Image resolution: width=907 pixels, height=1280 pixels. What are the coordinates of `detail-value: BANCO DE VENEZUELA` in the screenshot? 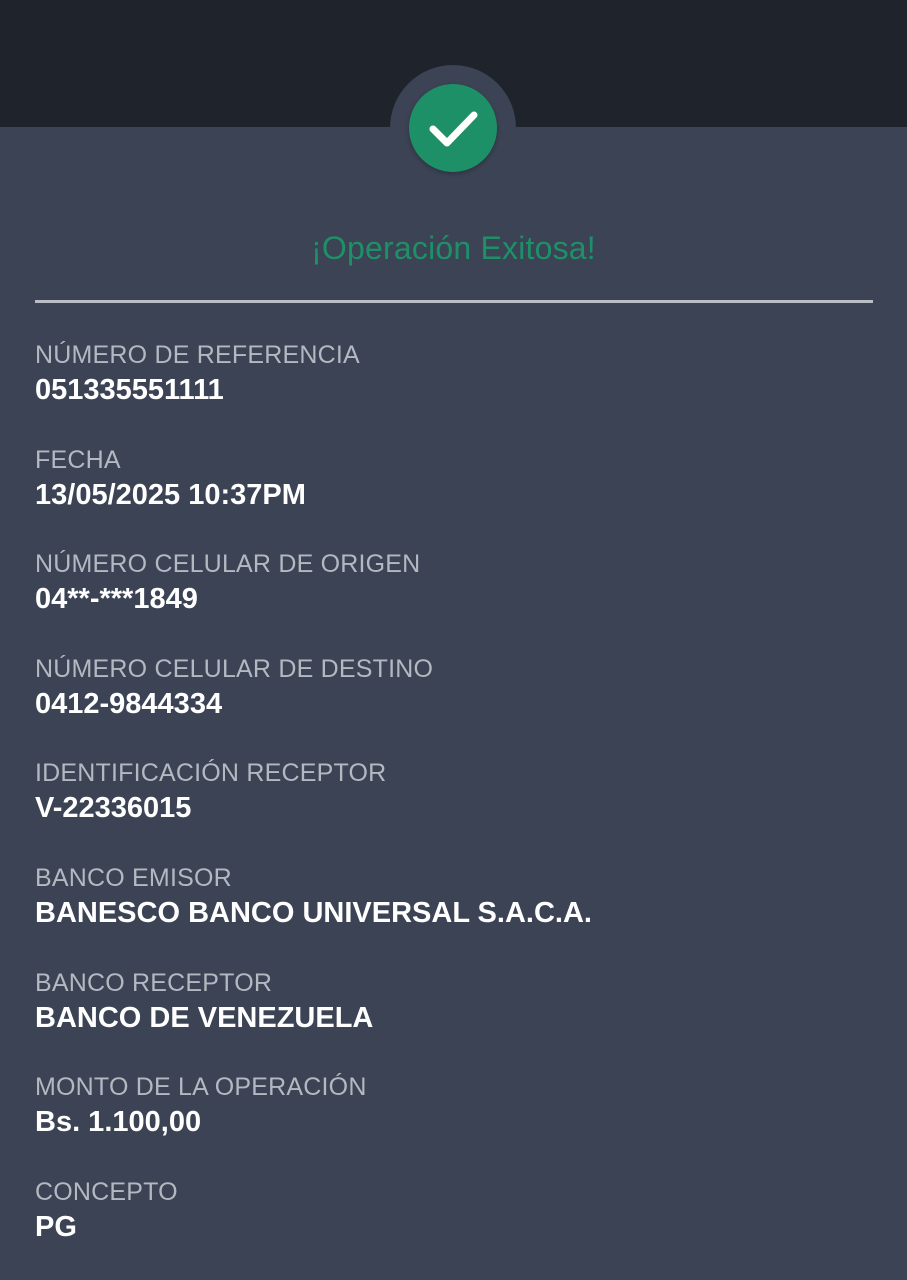 It's located at (204, 1017).